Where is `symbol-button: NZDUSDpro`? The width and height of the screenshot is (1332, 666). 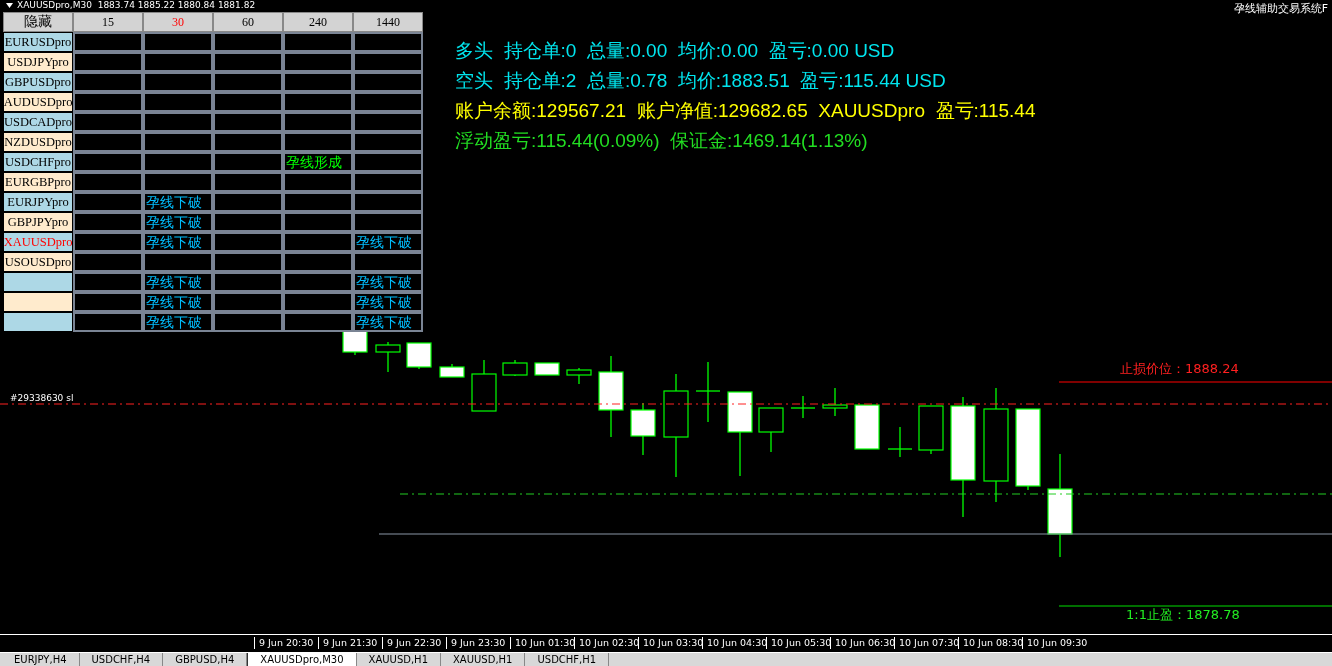
symbol-button: NZDUSDpro is located at coordinates (38, 142).